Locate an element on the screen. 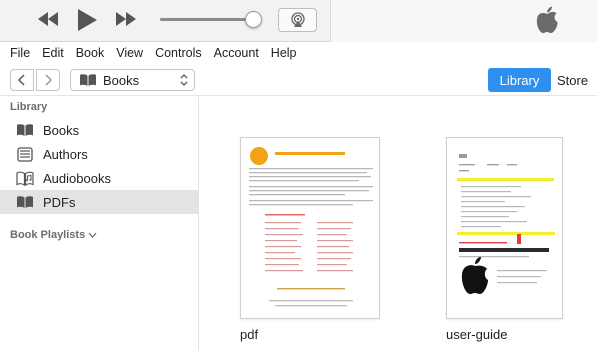 Image resolution: width=597 pixels, height=350 pixels. navigation-bar: Books Library Store is located at coordinates (298, 80).